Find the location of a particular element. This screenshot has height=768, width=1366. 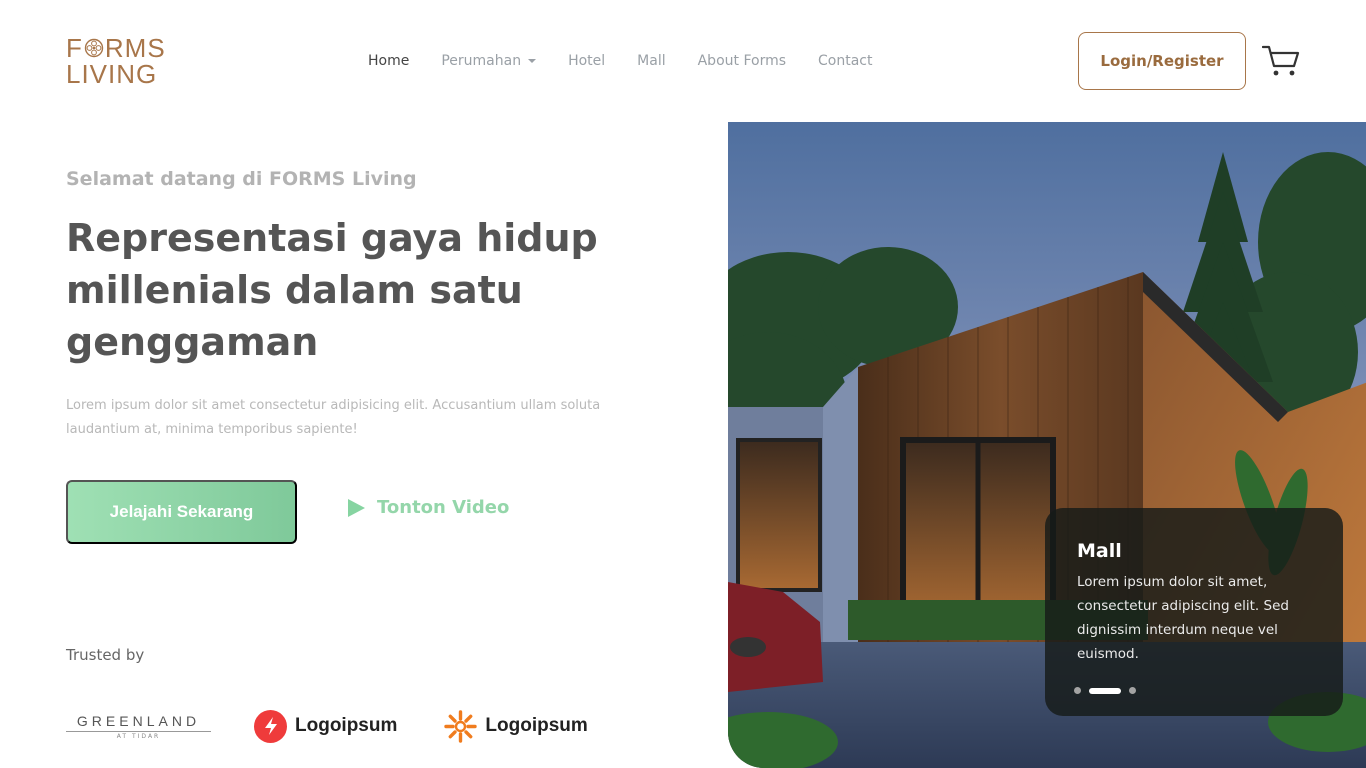

partner-logos: GREENLAND AT TIDAR Logoipsum Logoipsum is located at coordinates (327, 726).